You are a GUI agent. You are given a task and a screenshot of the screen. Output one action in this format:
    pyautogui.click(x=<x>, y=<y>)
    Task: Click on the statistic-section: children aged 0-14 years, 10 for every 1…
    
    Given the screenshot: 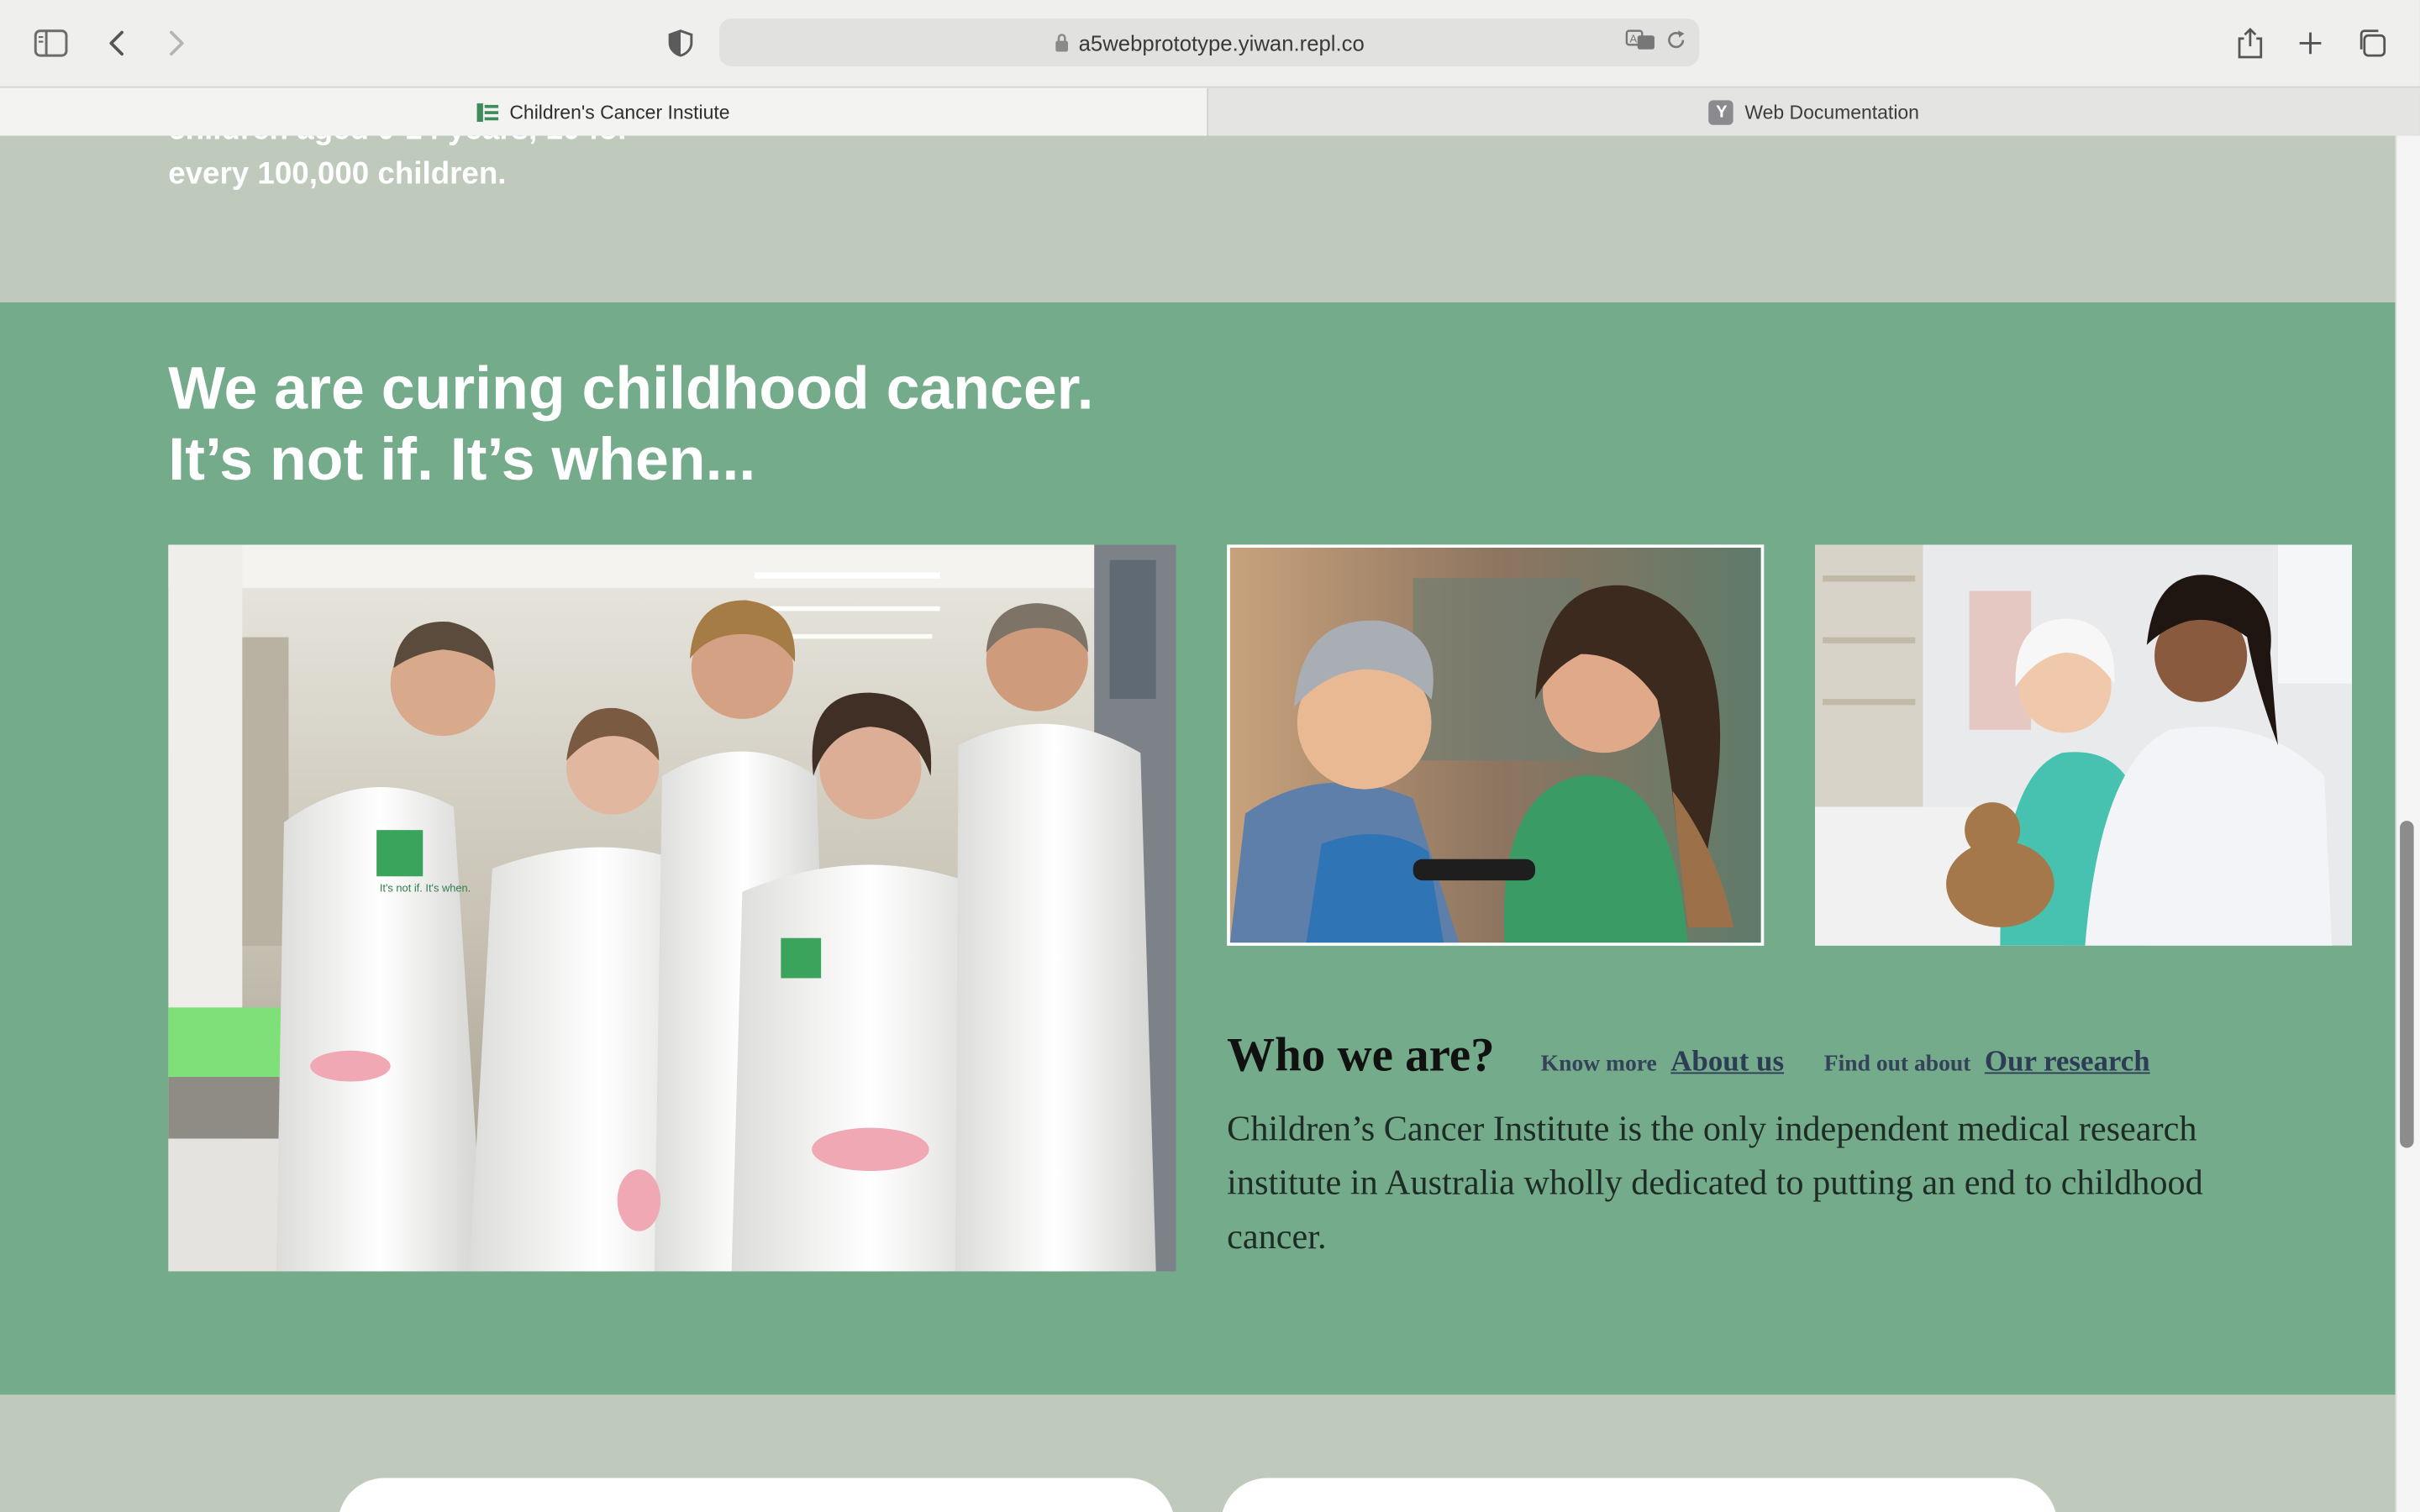 What is the action you would take?
    pyautogui.click(x=1198, y=218)
    